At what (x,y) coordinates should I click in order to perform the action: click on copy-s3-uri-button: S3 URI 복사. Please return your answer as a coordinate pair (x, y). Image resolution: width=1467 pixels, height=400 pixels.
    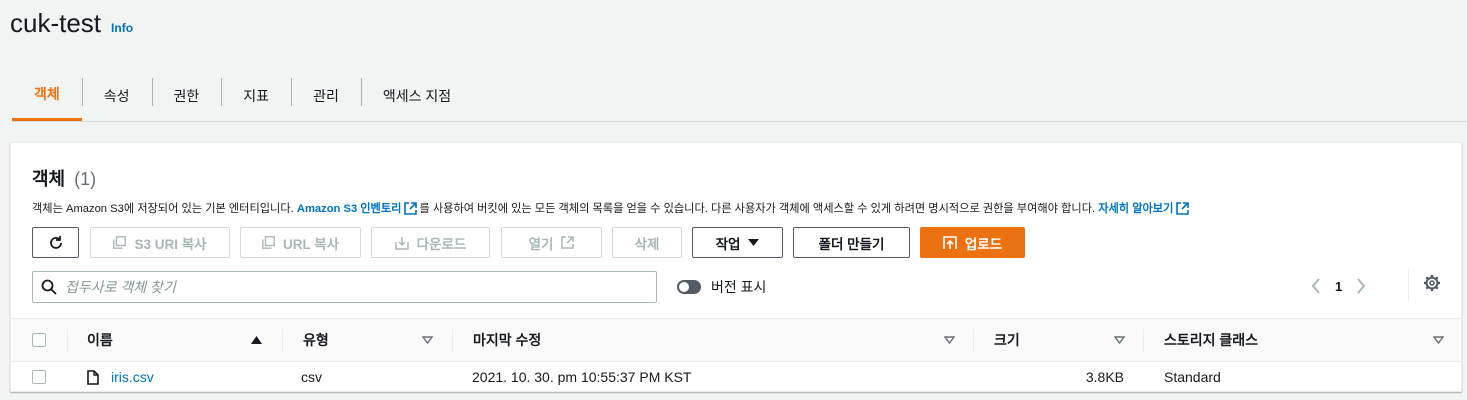
    Looking at the image, I should click on (160, 242).